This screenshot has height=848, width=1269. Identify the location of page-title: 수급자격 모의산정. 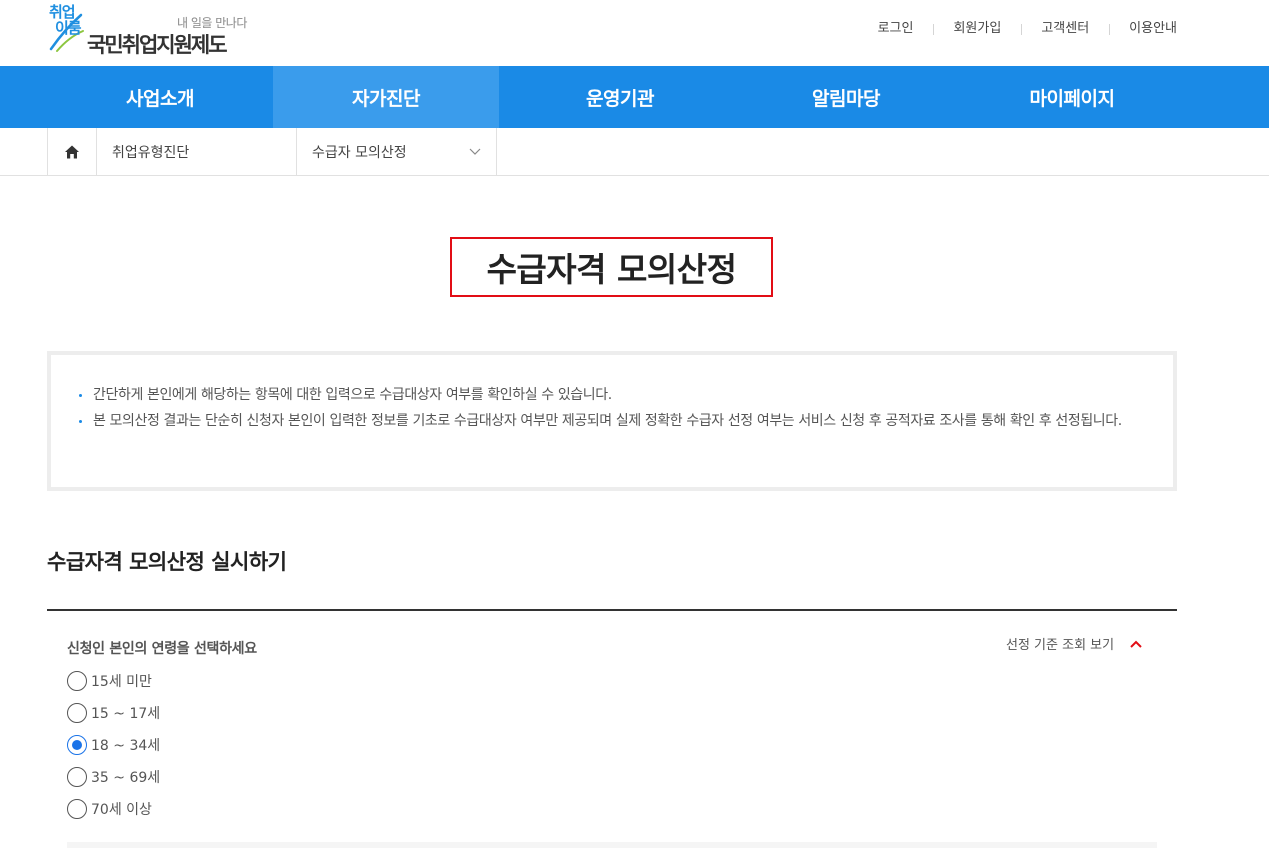
(611, 269).